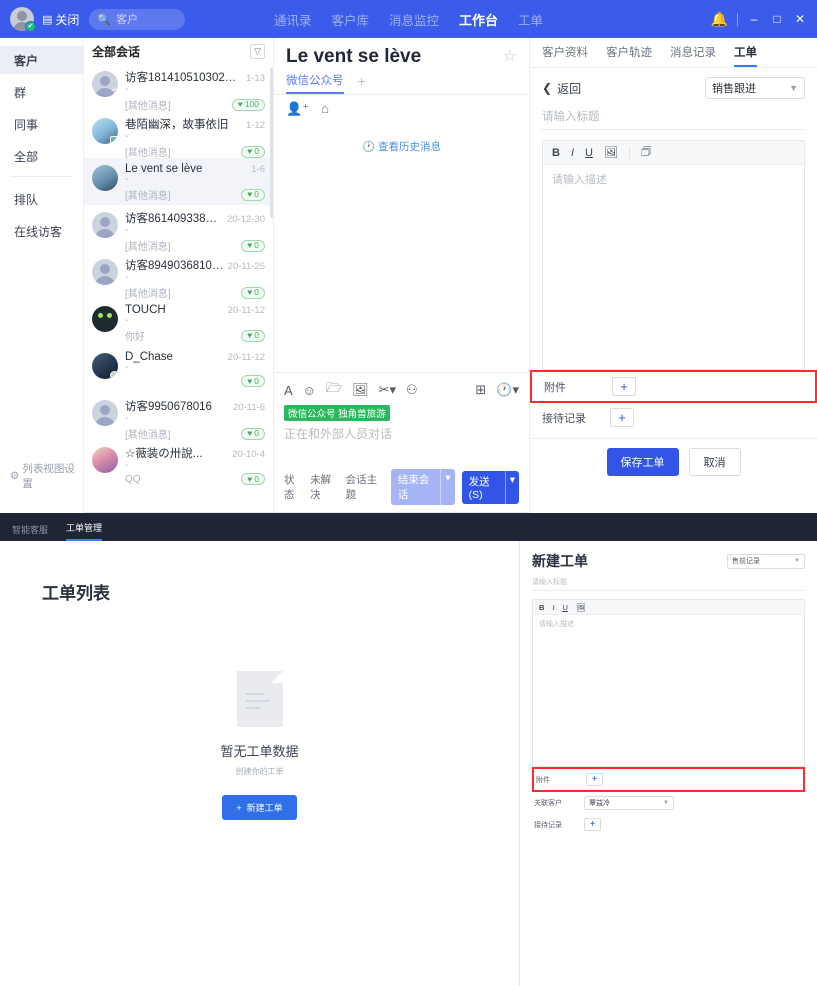 This screenshot has width=817, height=986. What do you see at coordinates (259, 807) in the screenshot?
I see `create-ticket-button: + 新建工单` at bounding box center [259, 807].